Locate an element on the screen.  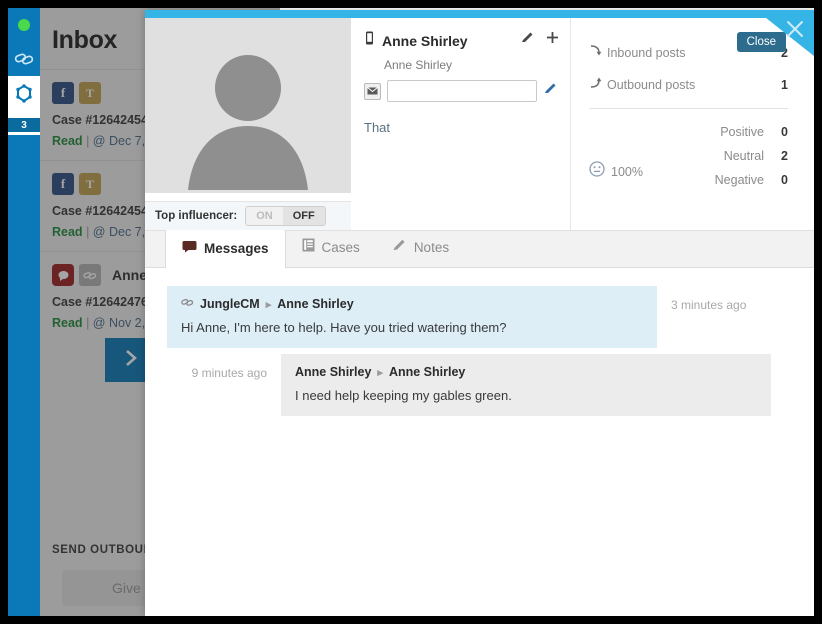
sentiment-value: 2 is located at coordinates (784, 156).